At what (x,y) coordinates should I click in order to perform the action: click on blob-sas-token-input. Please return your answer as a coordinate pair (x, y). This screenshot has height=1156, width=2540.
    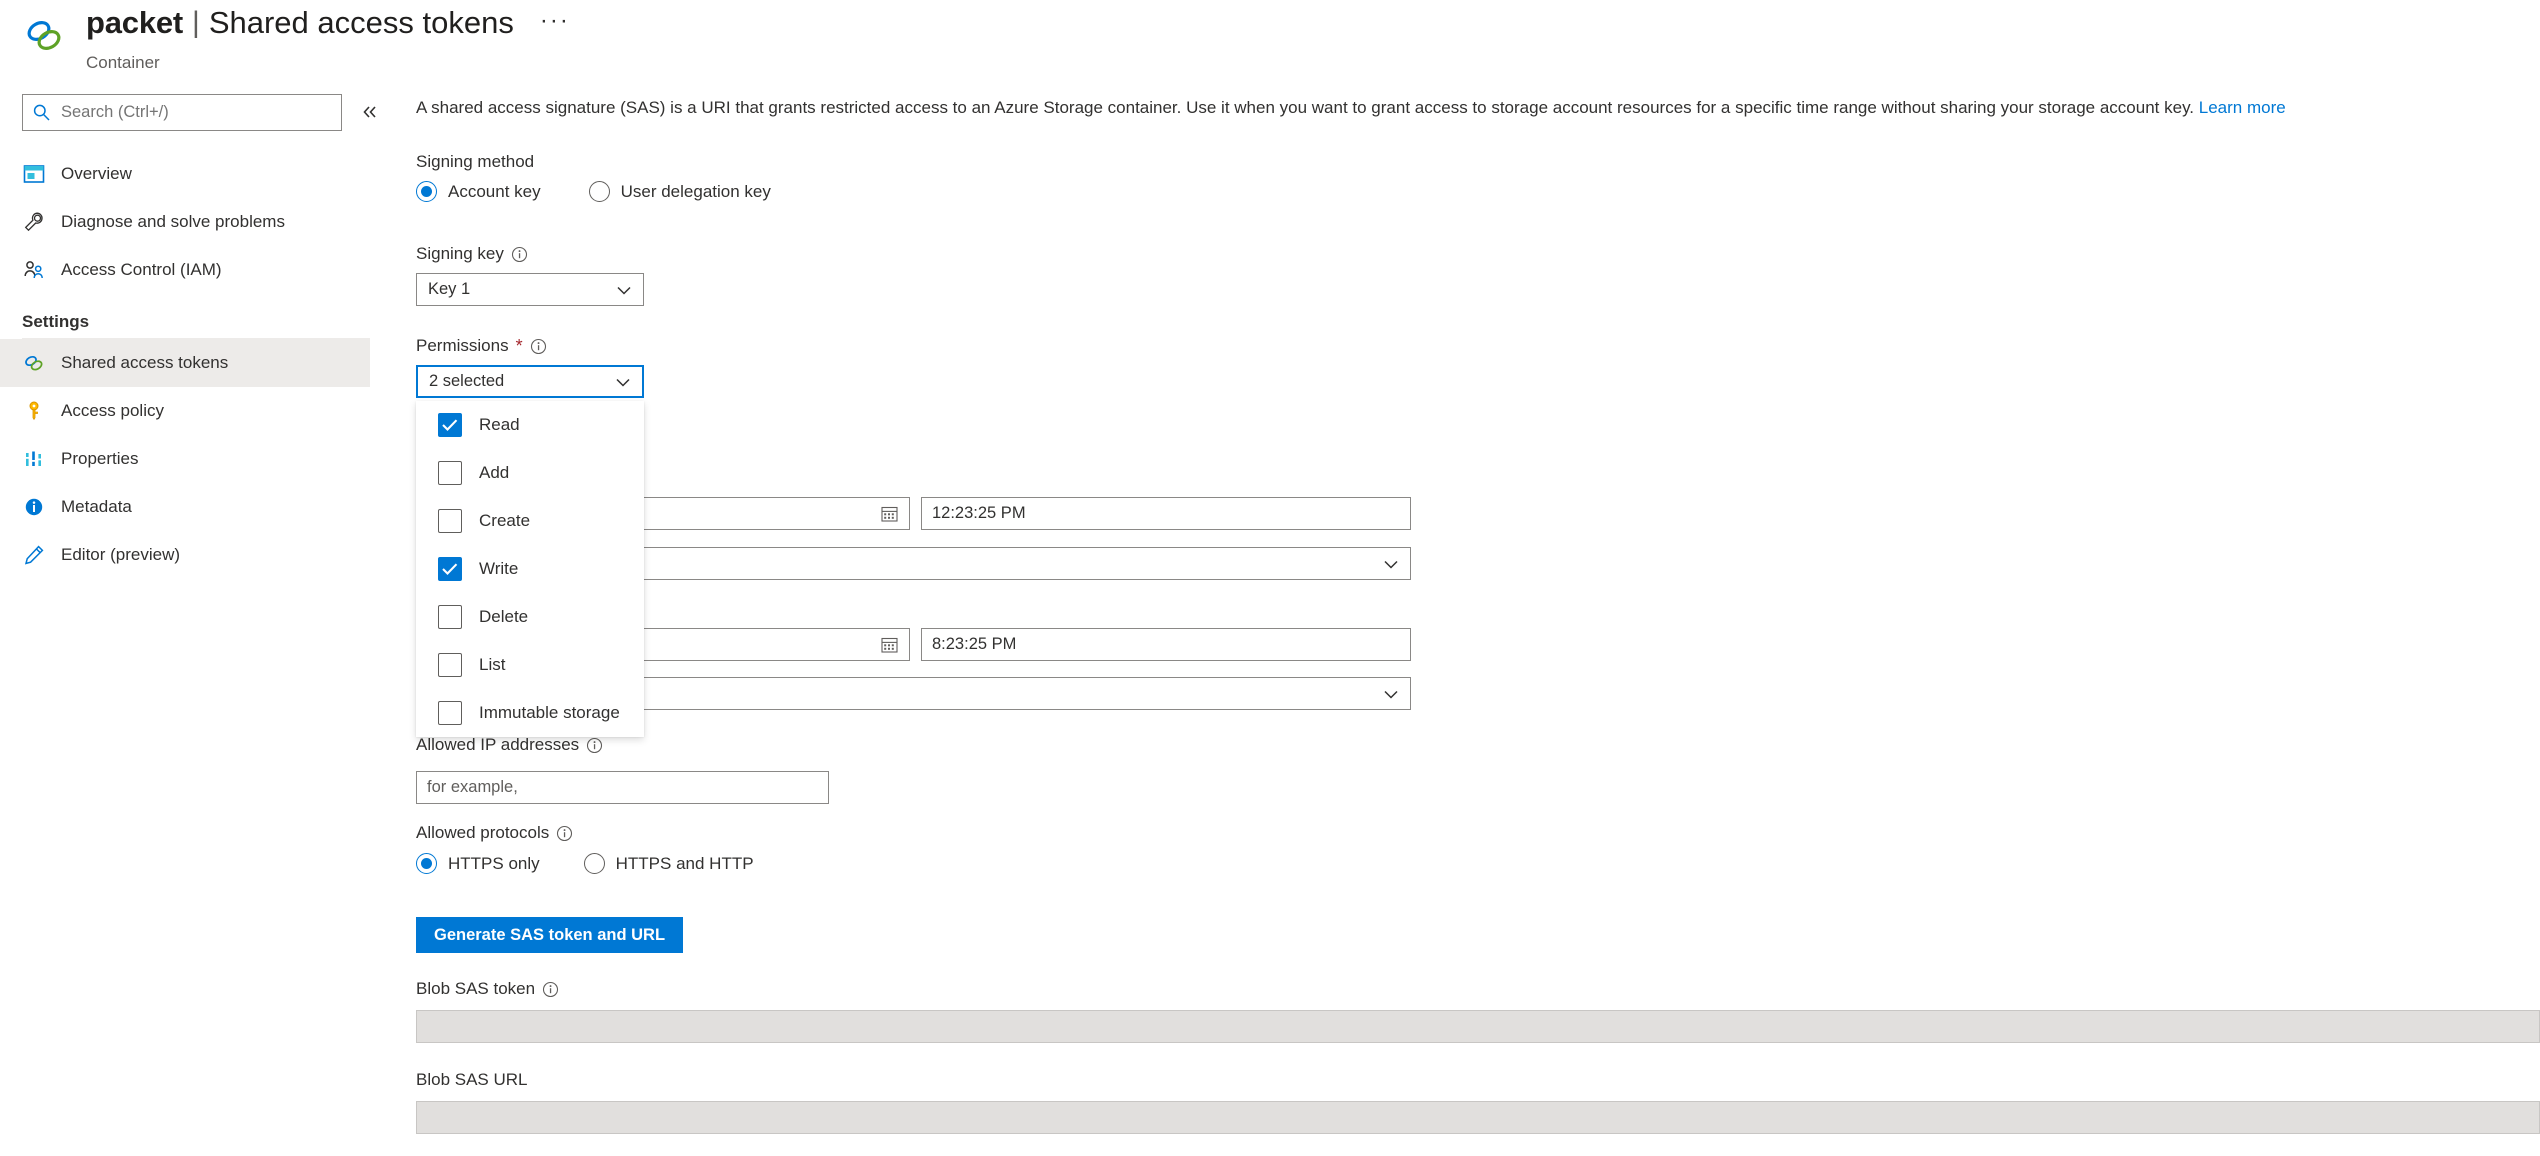
    Looking at the image, I should click on (1478, 1026).